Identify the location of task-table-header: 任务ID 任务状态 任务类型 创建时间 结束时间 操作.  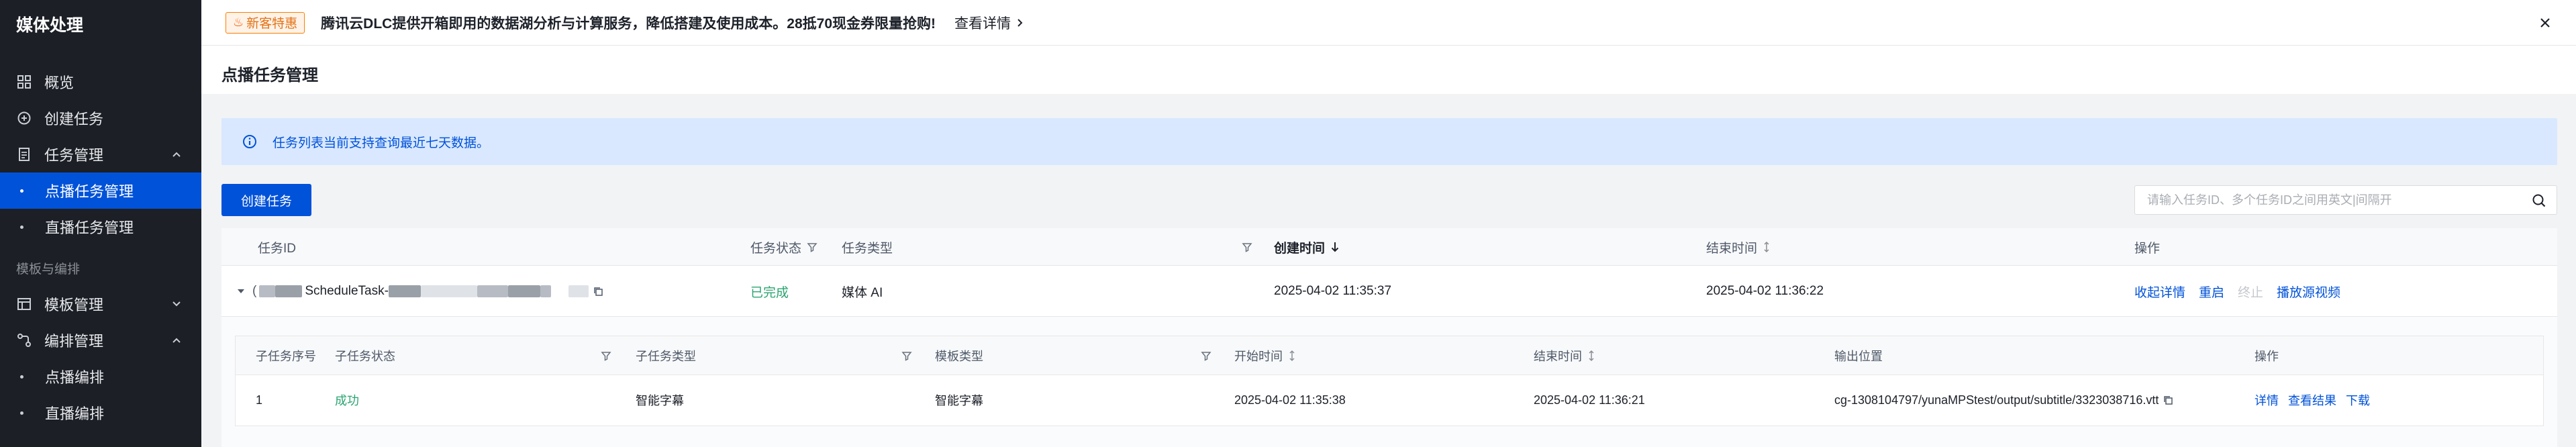
(1389, 247).